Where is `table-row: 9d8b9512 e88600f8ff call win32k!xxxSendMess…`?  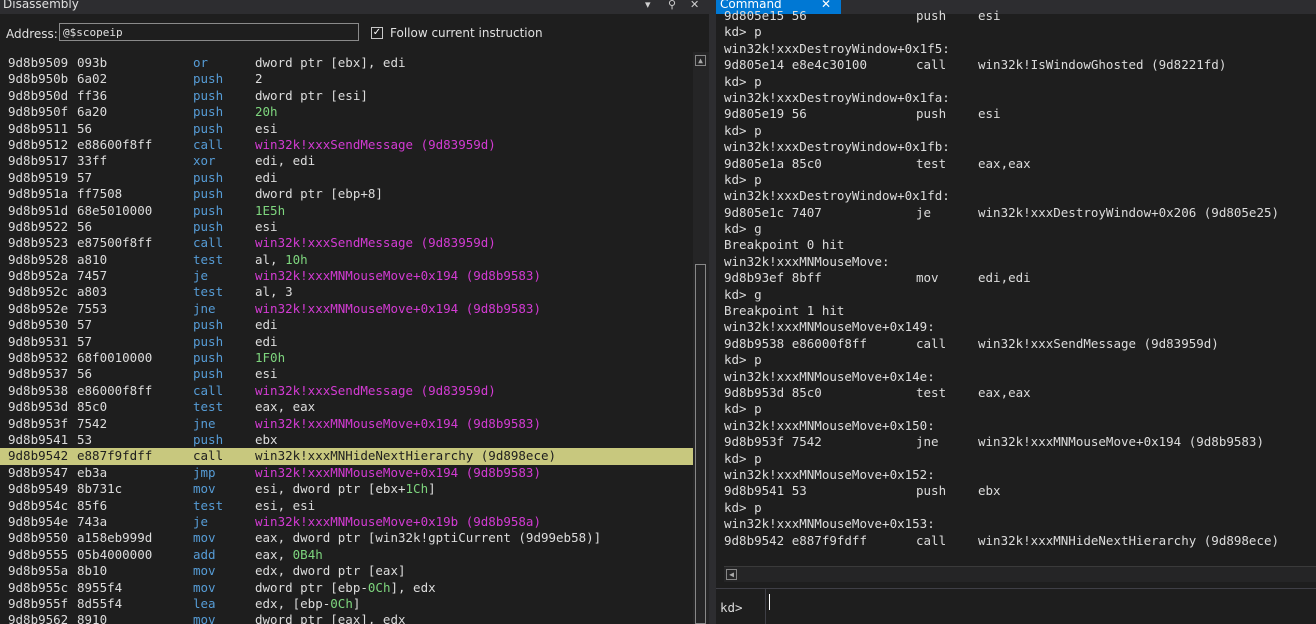
table-row: 9d8b9512 e88600f8ff call win32k!xxxSendMess… is located at coordinates (346, 145).